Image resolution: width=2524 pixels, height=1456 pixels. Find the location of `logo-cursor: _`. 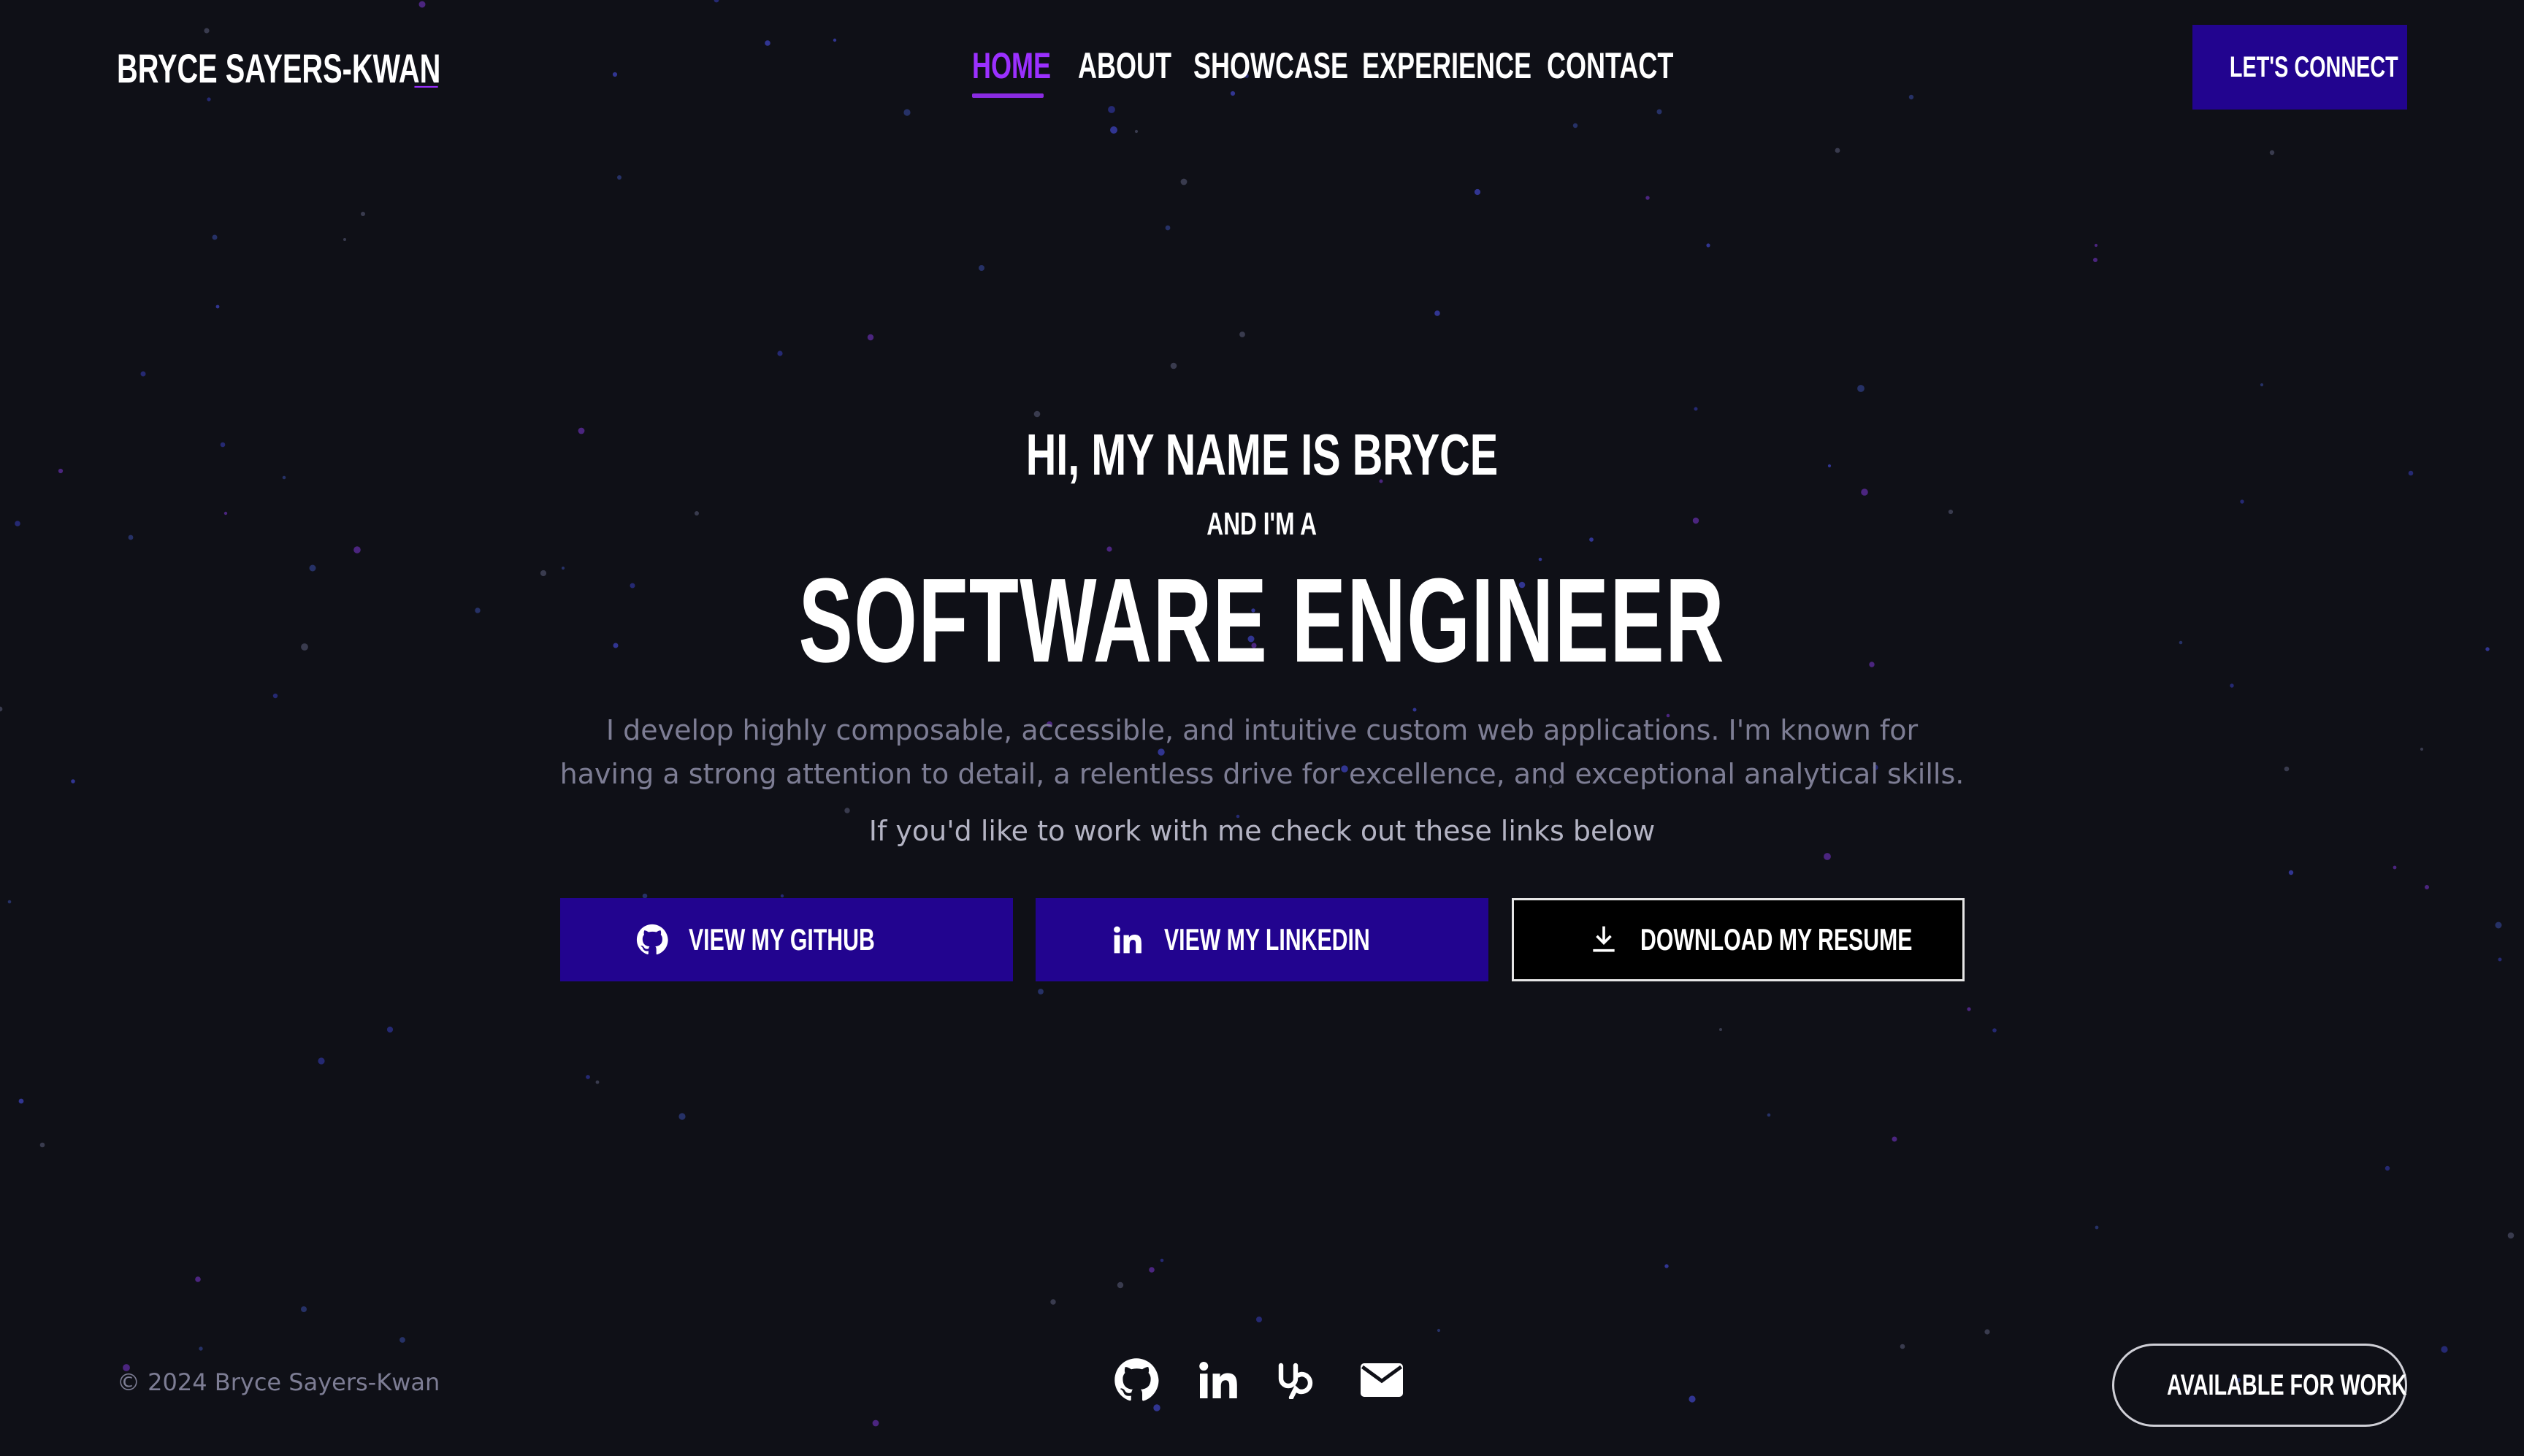

logo-cursor: _ is located at coordinates (426, 68).